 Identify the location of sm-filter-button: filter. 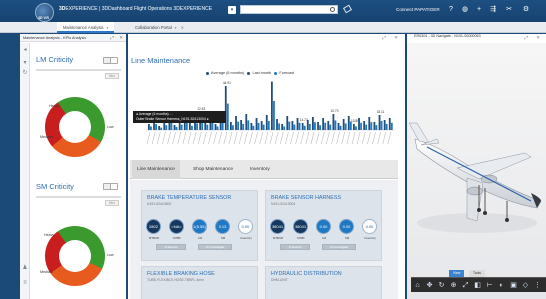
(112, 203).